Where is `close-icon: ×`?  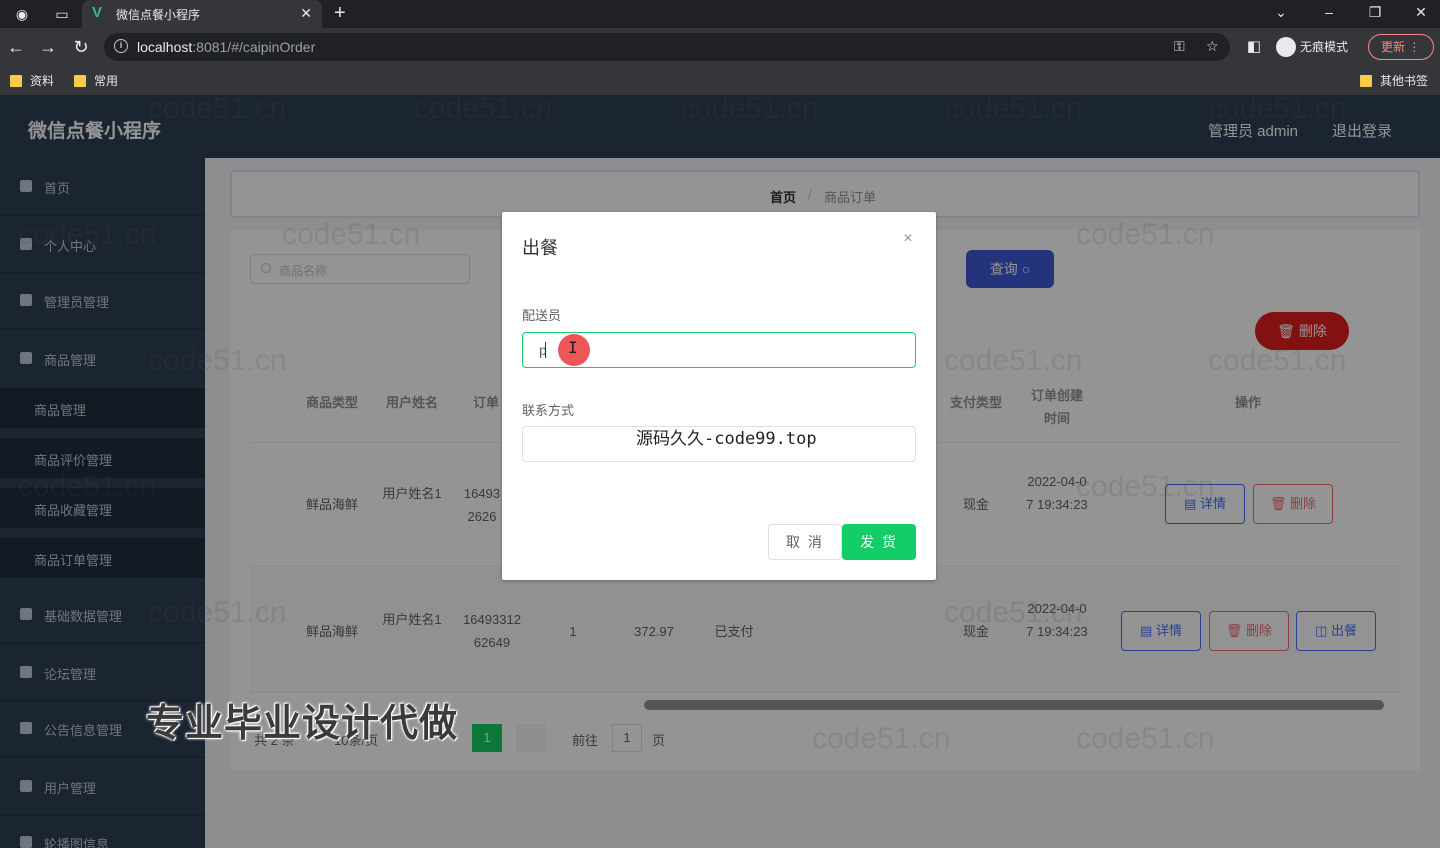
close-icon: × is located at coordinates (908, 239).